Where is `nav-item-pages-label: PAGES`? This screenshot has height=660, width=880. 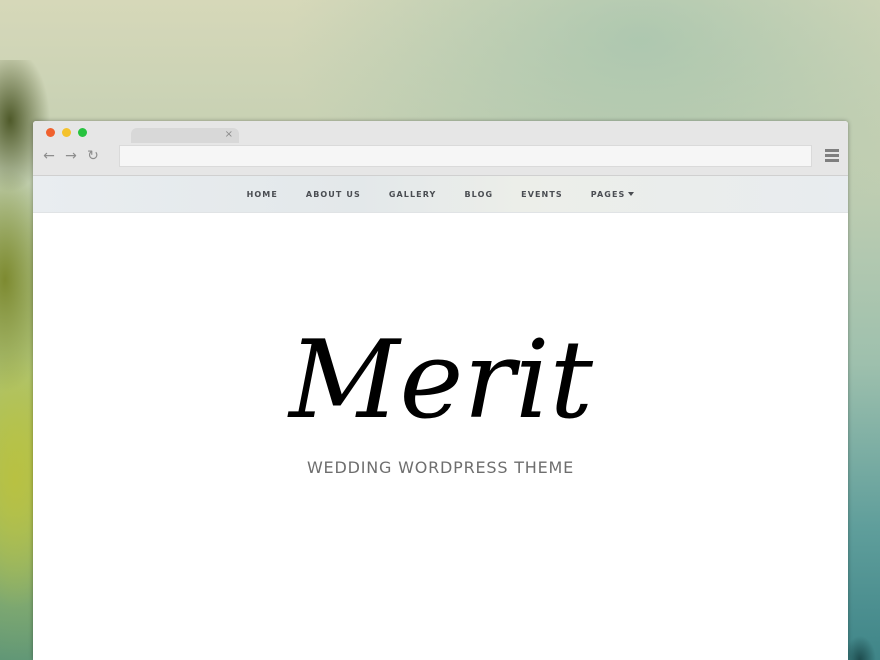
nav-item-pages-label: PAGES is located at coordinates (608, 194).